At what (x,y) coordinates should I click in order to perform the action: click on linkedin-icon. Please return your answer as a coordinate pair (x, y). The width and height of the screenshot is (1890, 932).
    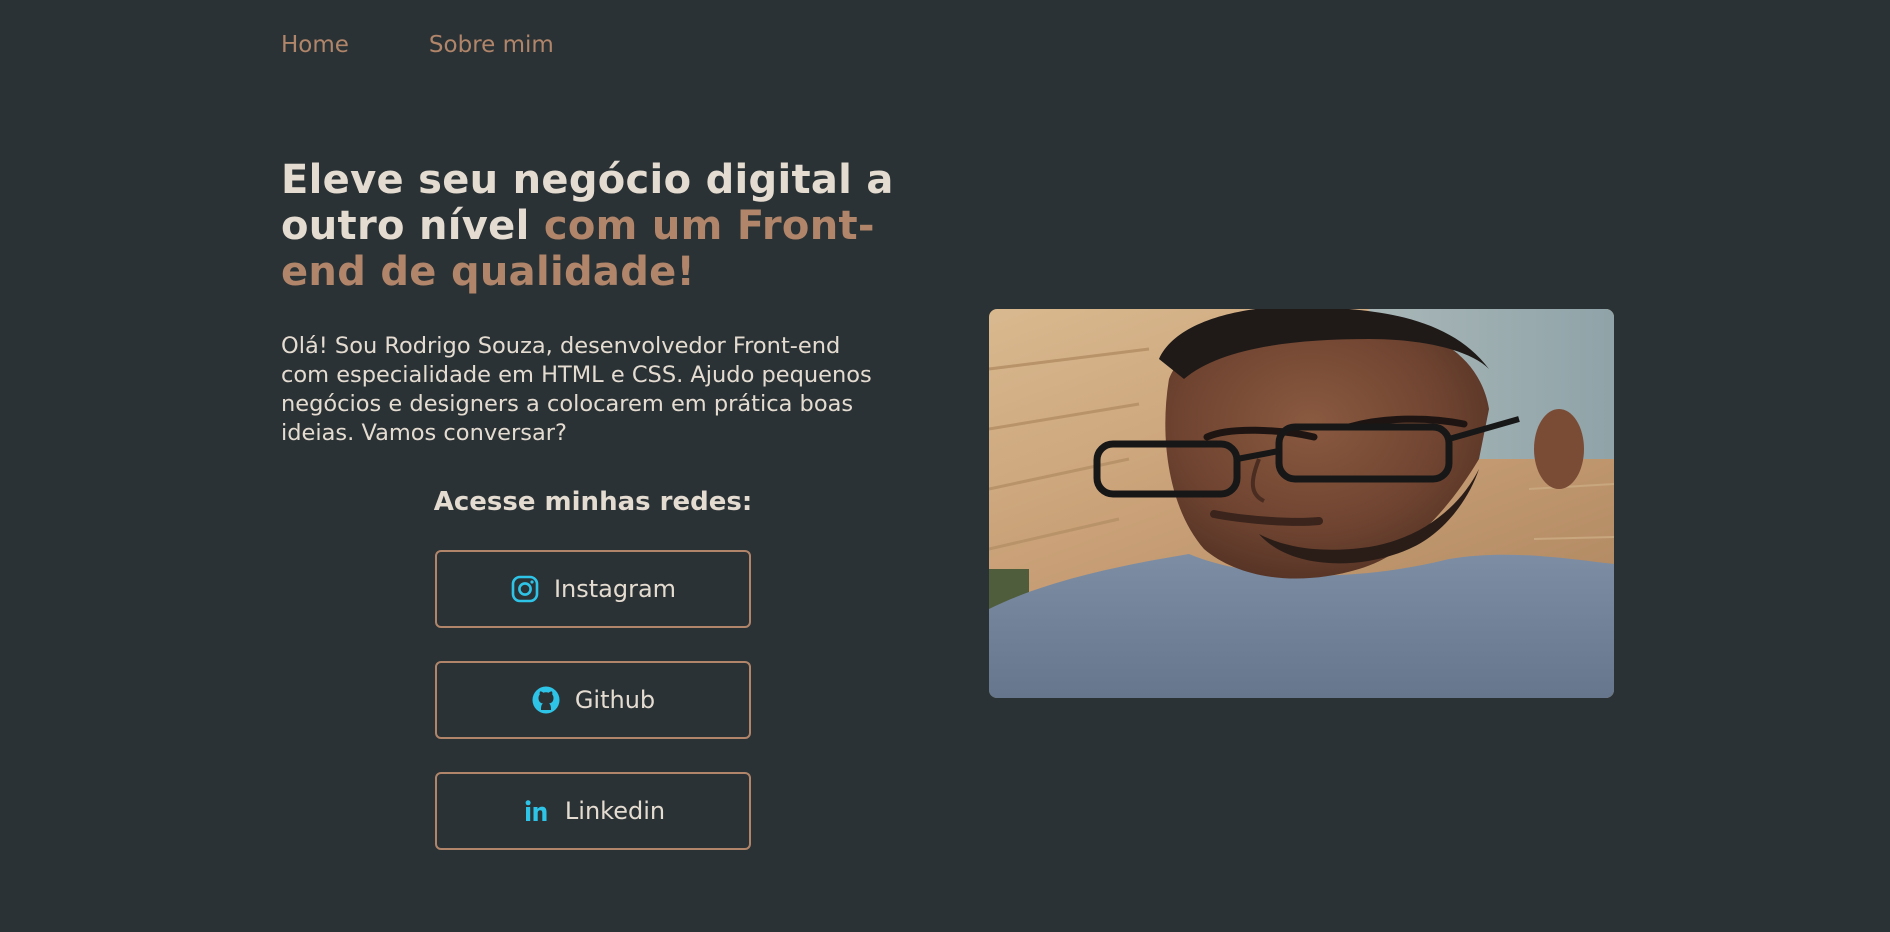
    Looking at the image, I should click on (536, 811).